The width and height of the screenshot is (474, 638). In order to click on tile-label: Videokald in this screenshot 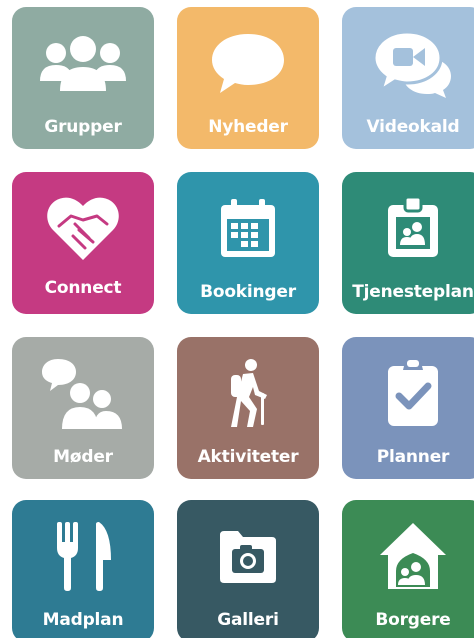, I will do `click(413, 127)`.